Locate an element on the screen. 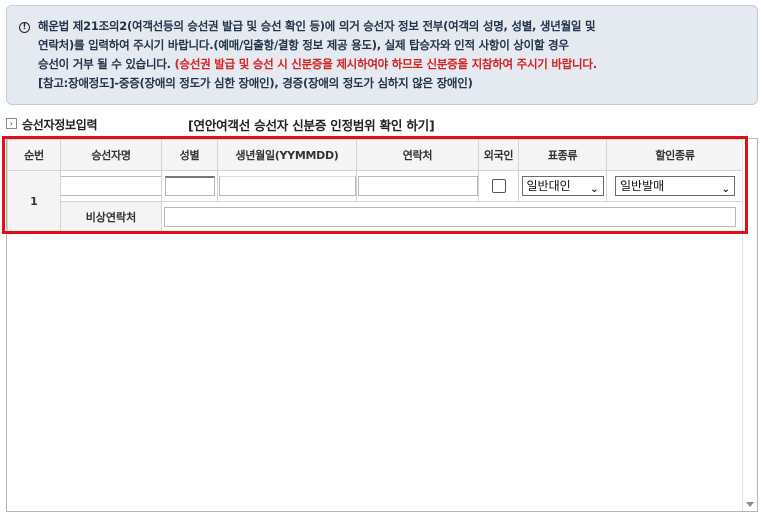 This screenshot has width=764, height=520. birthdate-input is located at coordinates (287, 186).